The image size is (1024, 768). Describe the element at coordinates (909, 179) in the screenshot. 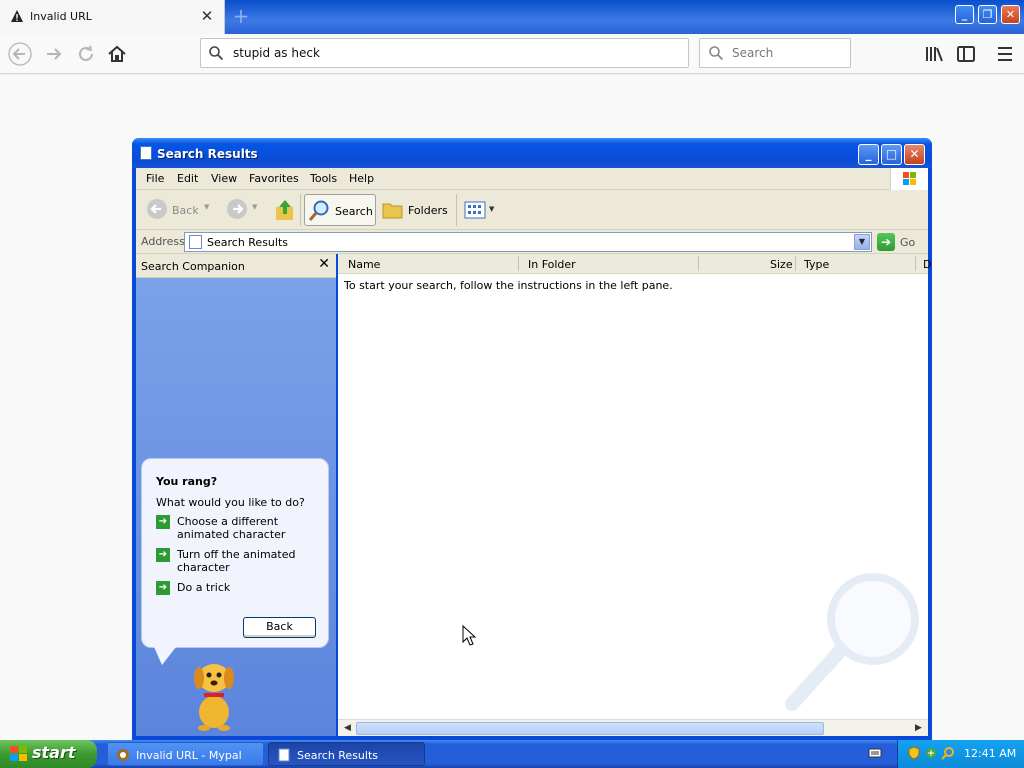

I see `windows-logo-icon` at that location.